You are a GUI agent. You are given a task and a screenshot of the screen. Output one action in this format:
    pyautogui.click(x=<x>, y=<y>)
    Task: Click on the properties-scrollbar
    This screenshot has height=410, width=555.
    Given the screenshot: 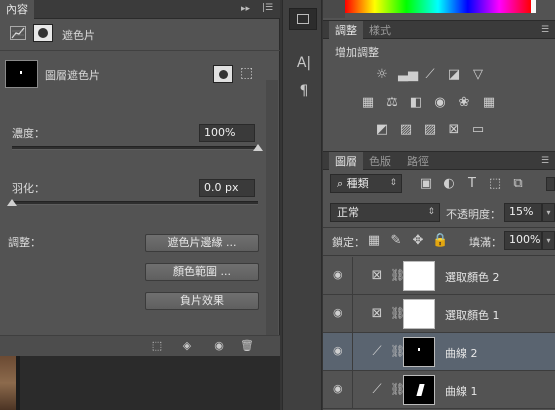 What is the action you would take?
    pyautogui.click(x=272, y=208)
    